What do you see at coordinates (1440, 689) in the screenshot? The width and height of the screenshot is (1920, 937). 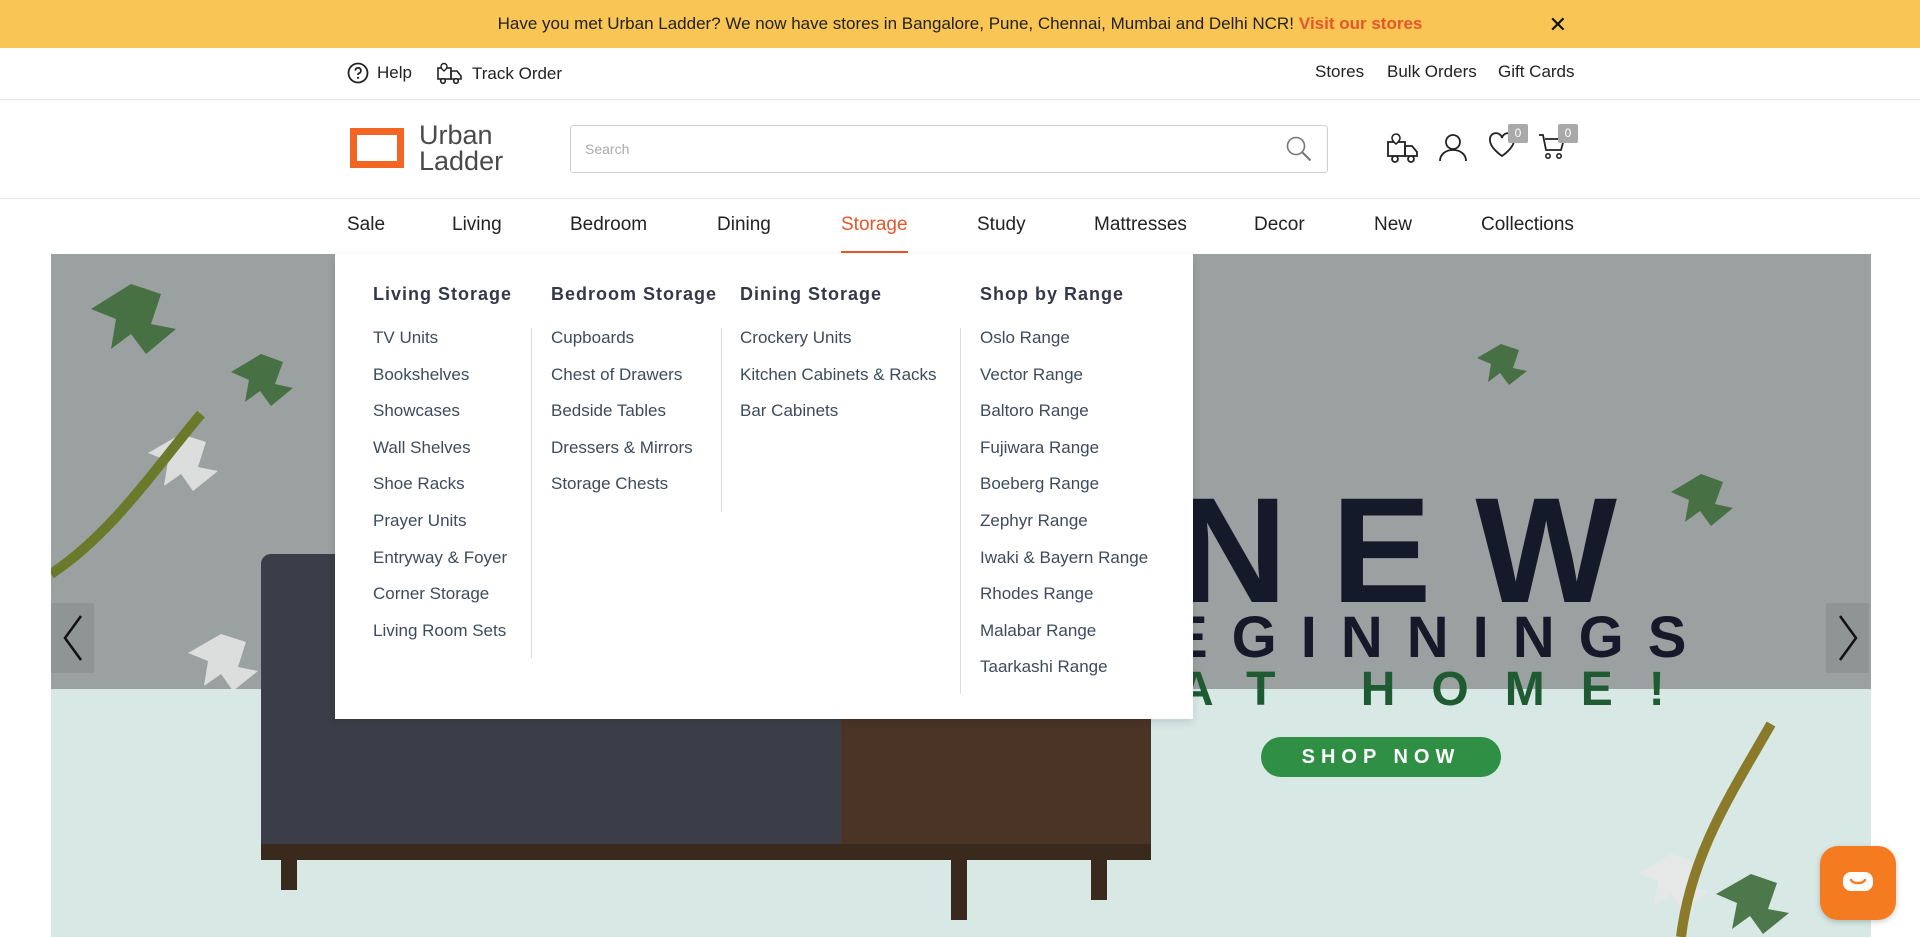 I see `hero-line3: AT HOME!` at bounding box center [1440, 689].